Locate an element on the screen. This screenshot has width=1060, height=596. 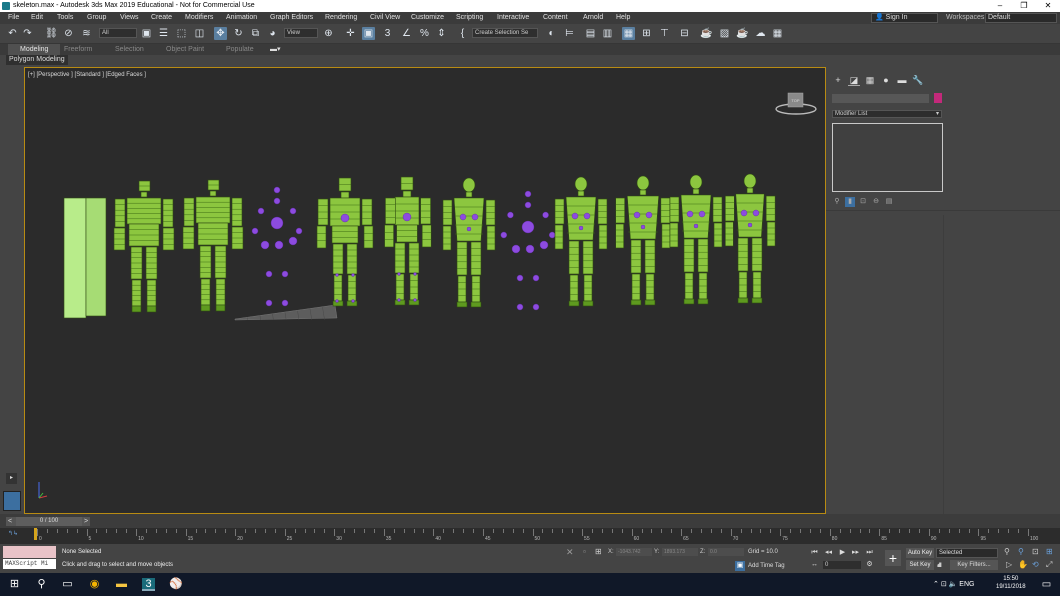
expand-viewport-layout-icon: ▸ is located at coordinates (11, 478).